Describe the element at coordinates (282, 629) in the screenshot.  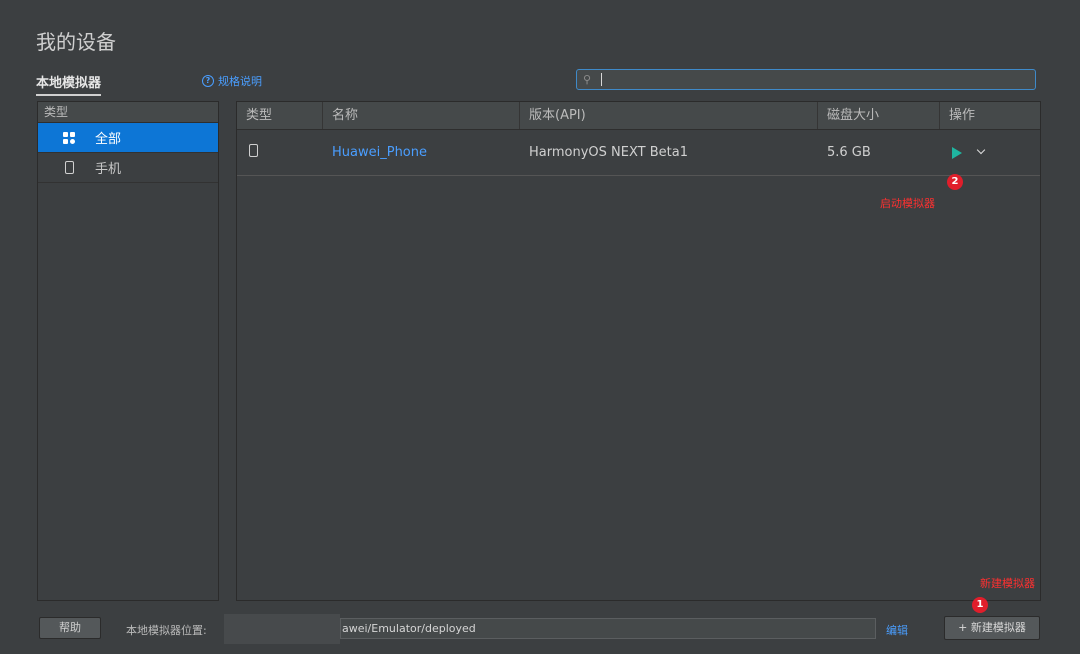
I see `redacted-region` at that location.